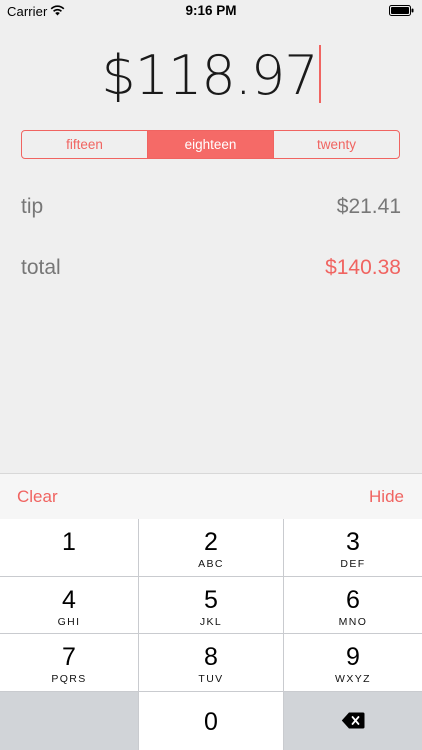 The width and height of the screenshot is (422, 750). I want to click on tip-value: $21.41, so click(368, 206).